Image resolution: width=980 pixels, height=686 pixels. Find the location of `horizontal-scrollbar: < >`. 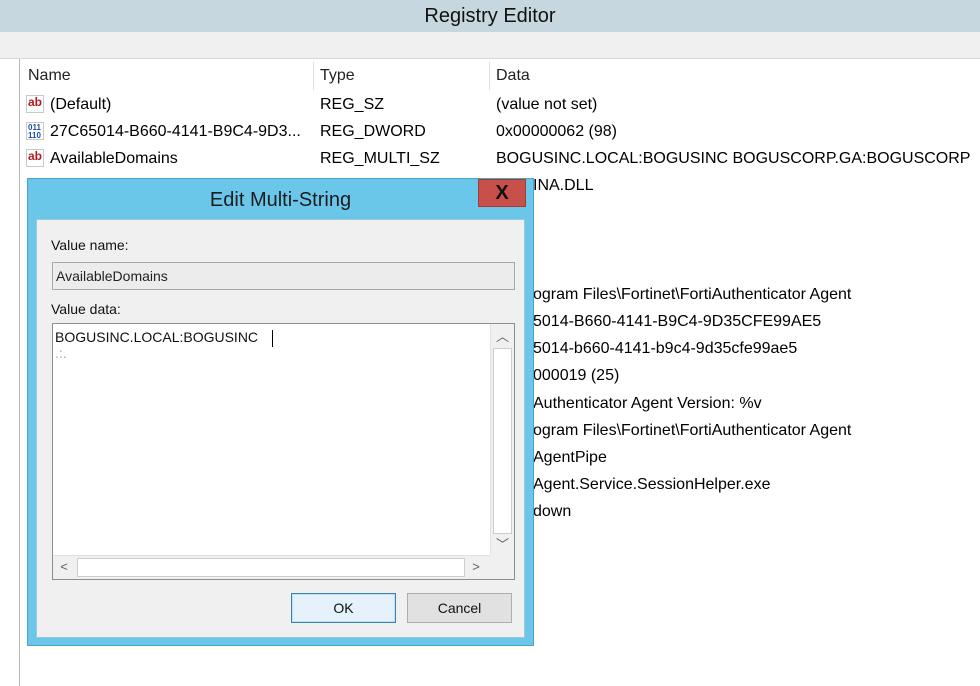

horizontal-scrollbar: < > is located at coordinates (272, 567).